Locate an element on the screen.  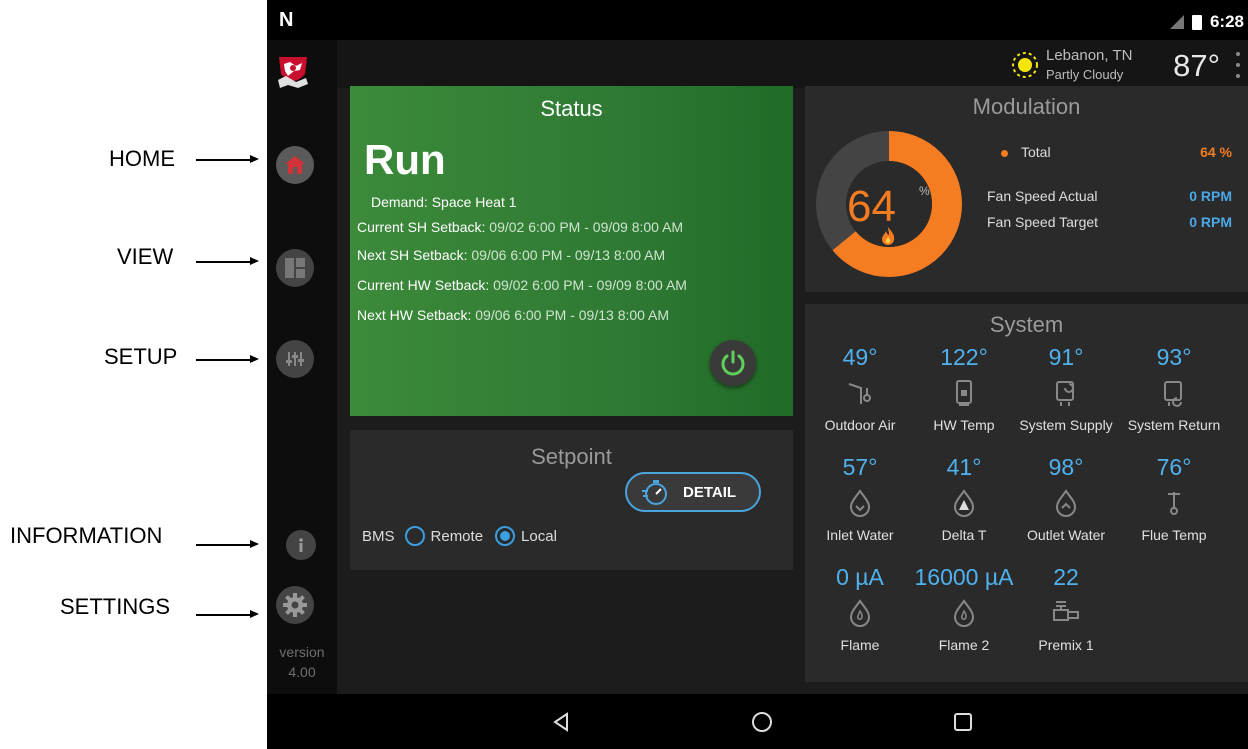
outlet-water-icon is located at coordinates (1066, 503).